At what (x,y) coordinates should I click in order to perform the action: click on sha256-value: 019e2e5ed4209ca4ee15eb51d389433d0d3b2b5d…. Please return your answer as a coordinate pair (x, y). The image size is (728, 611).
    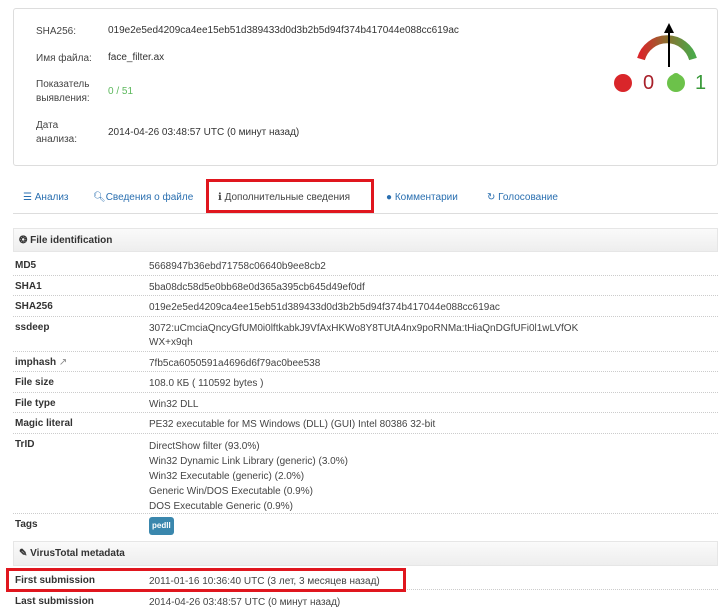
    Looking at the image, I should click on (283, 30).